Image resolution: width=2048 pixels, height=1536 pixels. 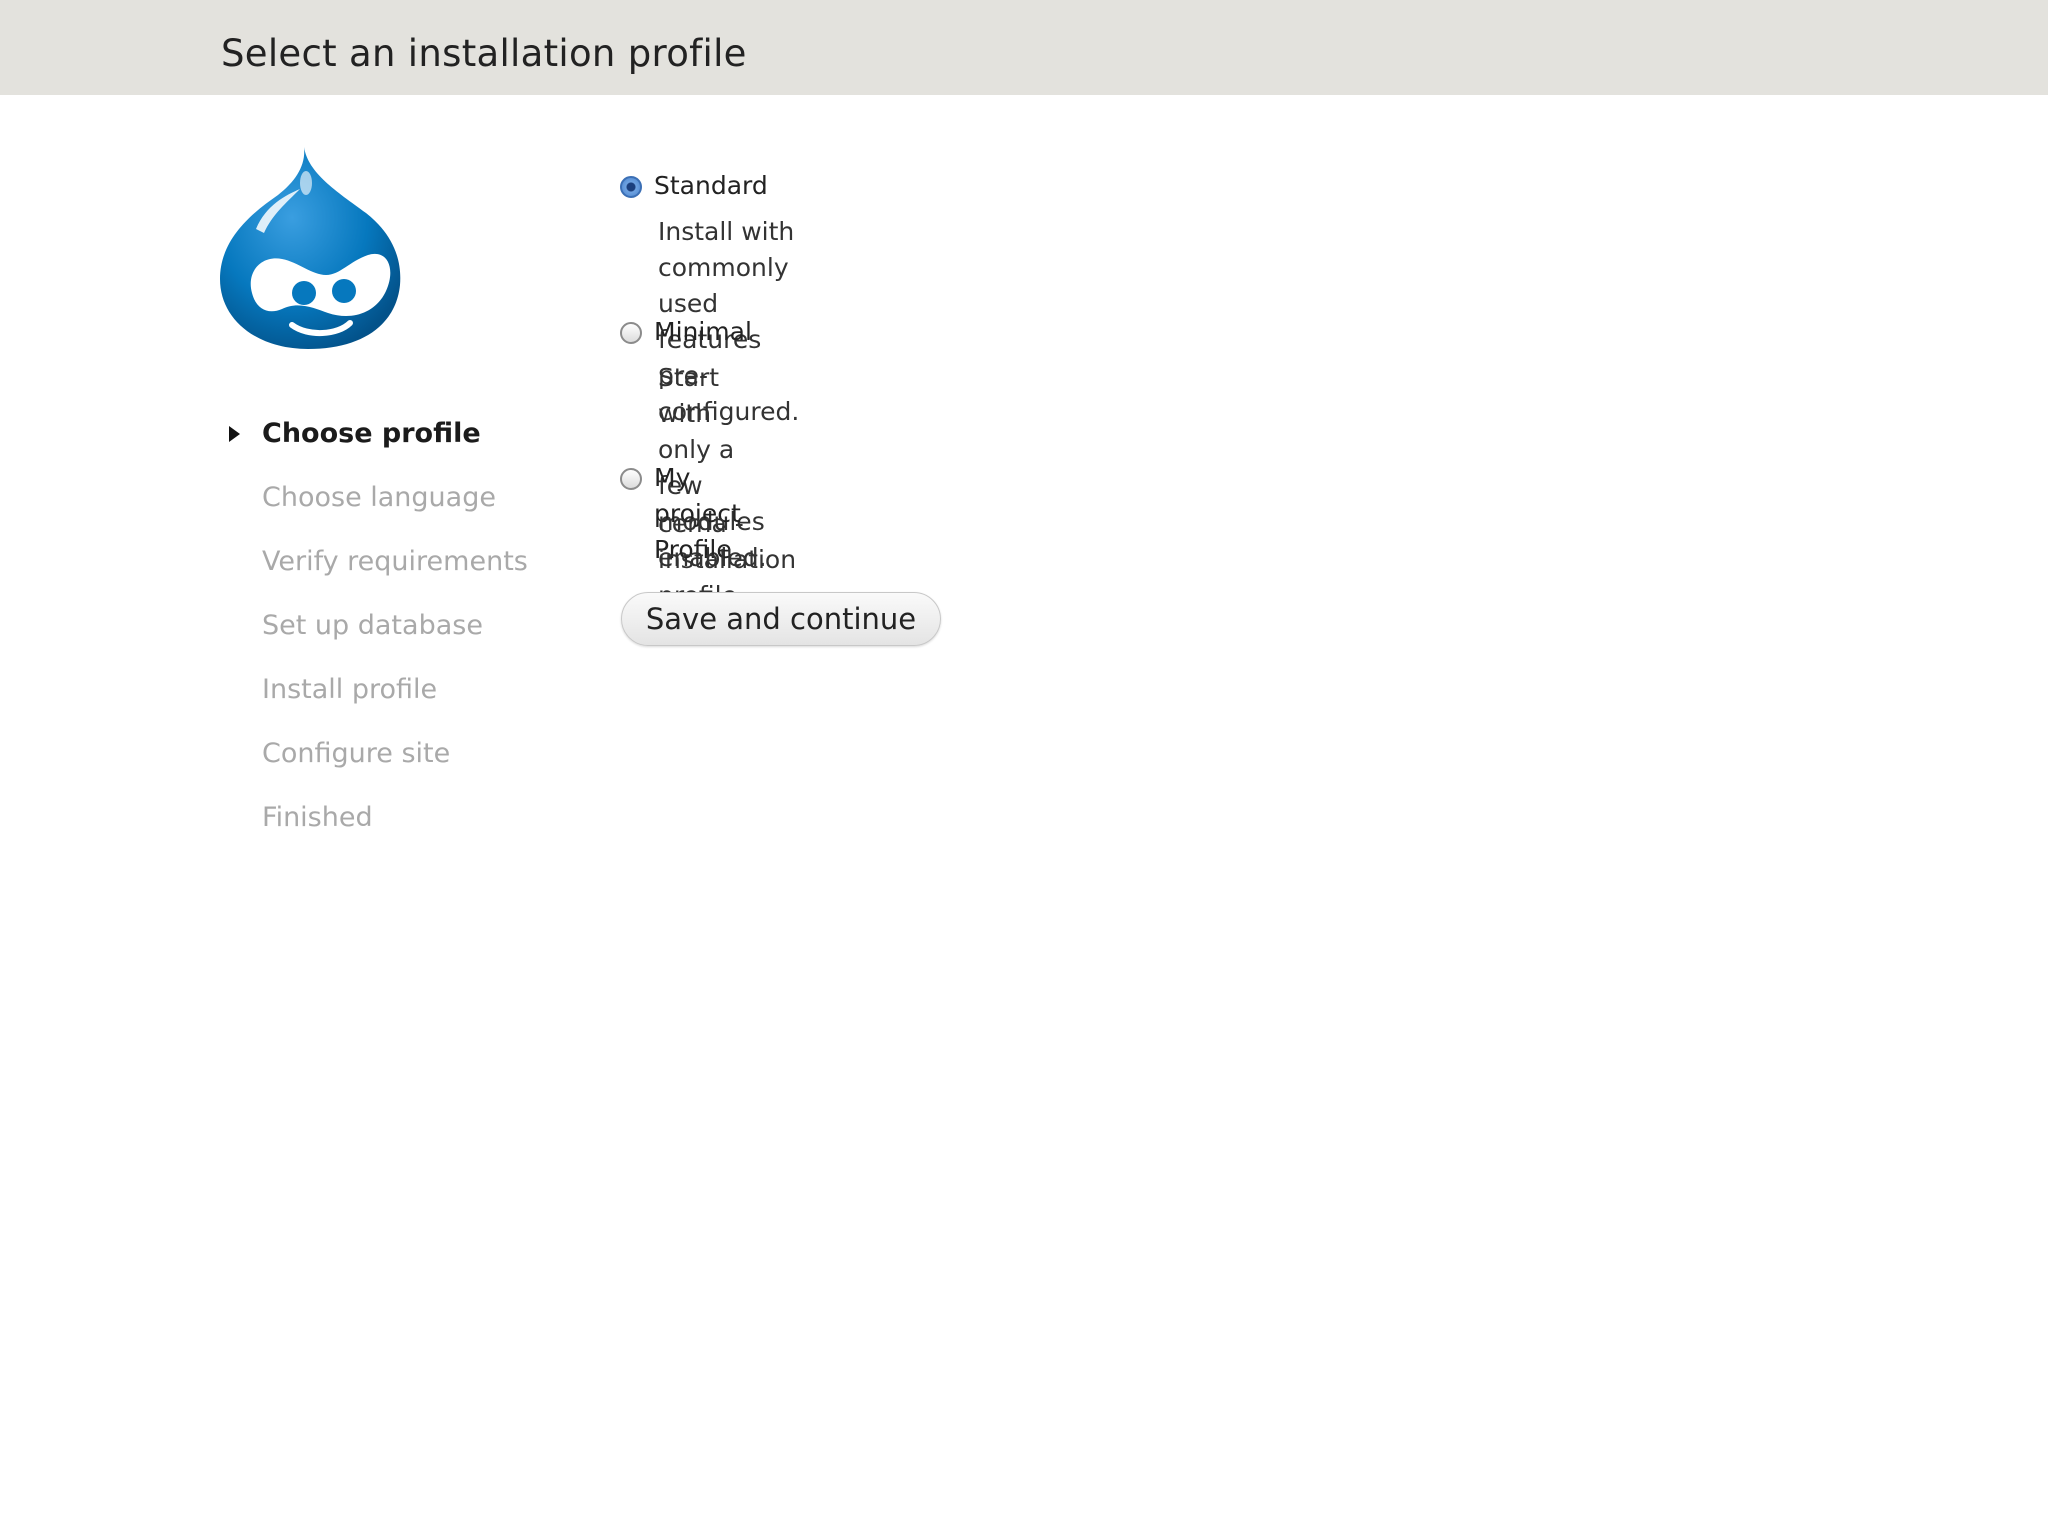 I want to click on step-choose-profile: Choose profile, so click(x=376, y=442).